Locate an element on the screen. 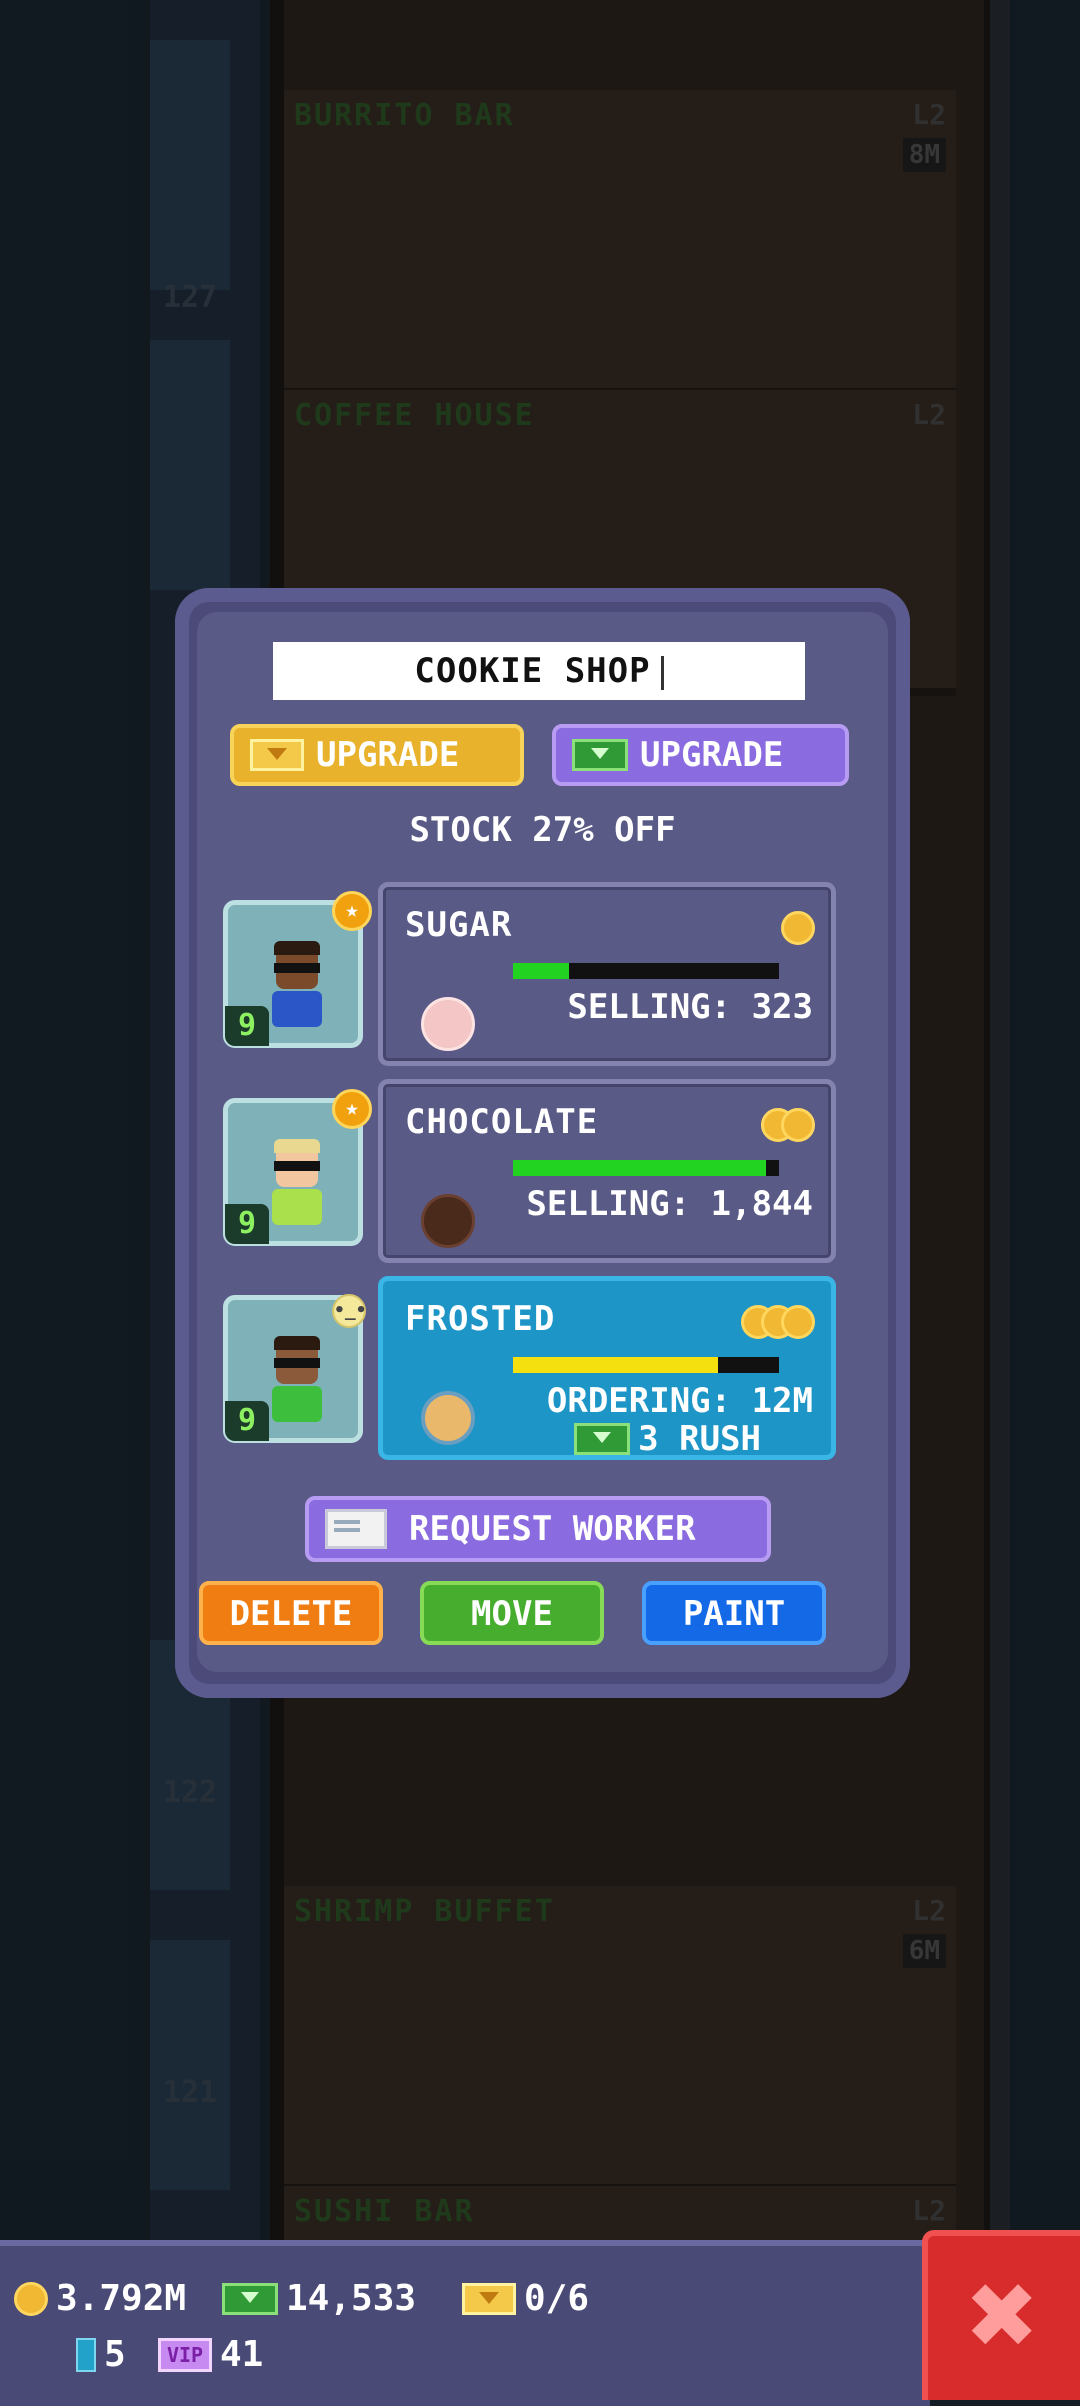 The image size is (1080, 2406). product-name: FROSTED is located at coordinates (480, 1319).